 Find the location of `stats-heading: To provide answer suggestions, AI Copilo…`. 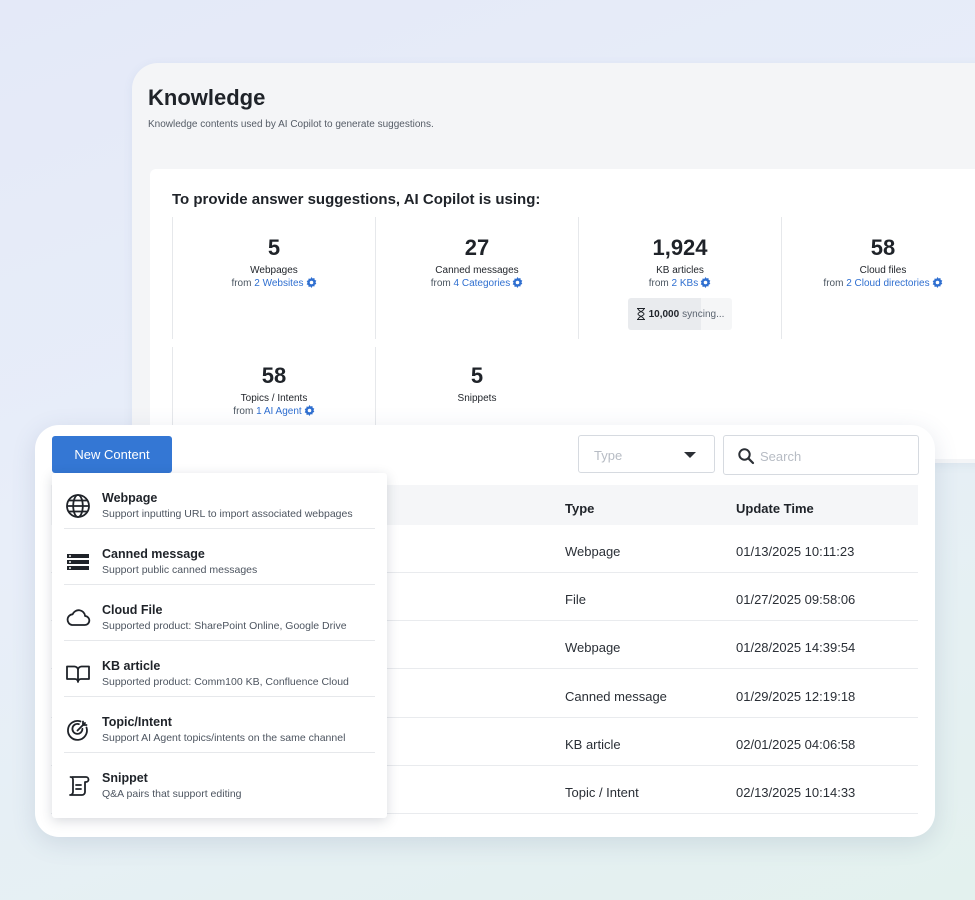

stats-heading: To provide answer suggestions, AI Copilo… is located at coordinates (356, 199).